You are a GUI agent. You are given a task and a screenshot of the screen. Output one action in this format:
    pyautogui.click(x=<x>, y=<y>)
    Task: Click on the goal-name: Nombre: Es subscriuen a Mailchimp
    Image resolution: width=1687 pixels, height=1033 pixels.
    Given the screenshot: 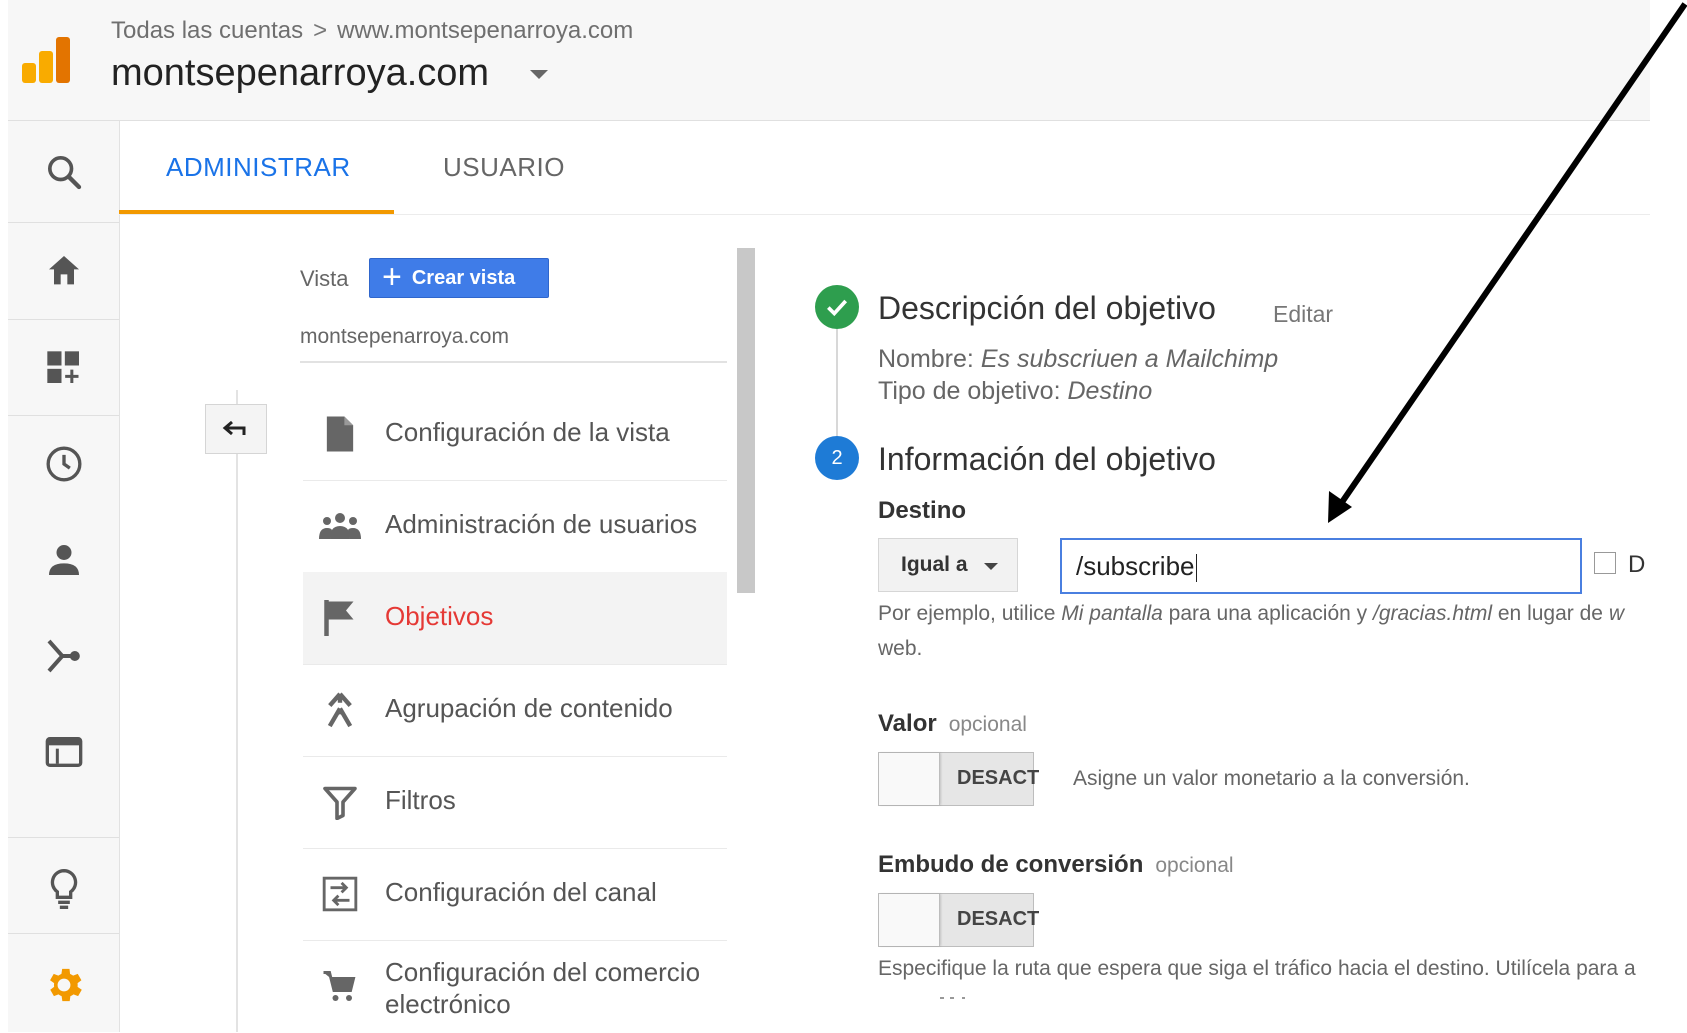 What is the action you would take?
    pyautogui.click(x=1078, y=359)
    